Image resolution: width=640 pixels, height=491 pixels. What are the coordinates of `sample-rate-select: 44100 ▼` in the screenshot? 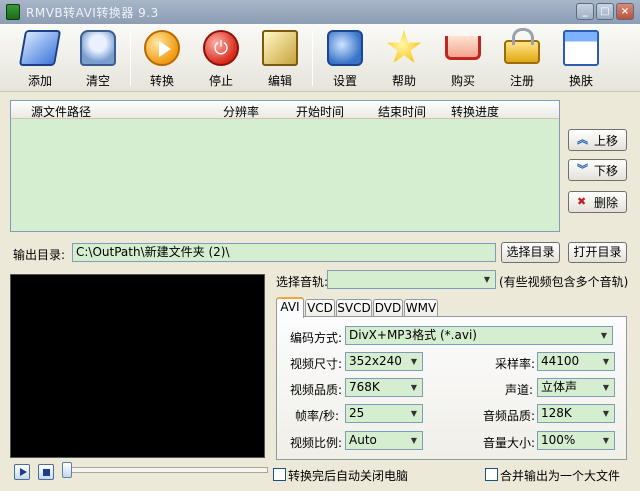 It's located at (576, 361).